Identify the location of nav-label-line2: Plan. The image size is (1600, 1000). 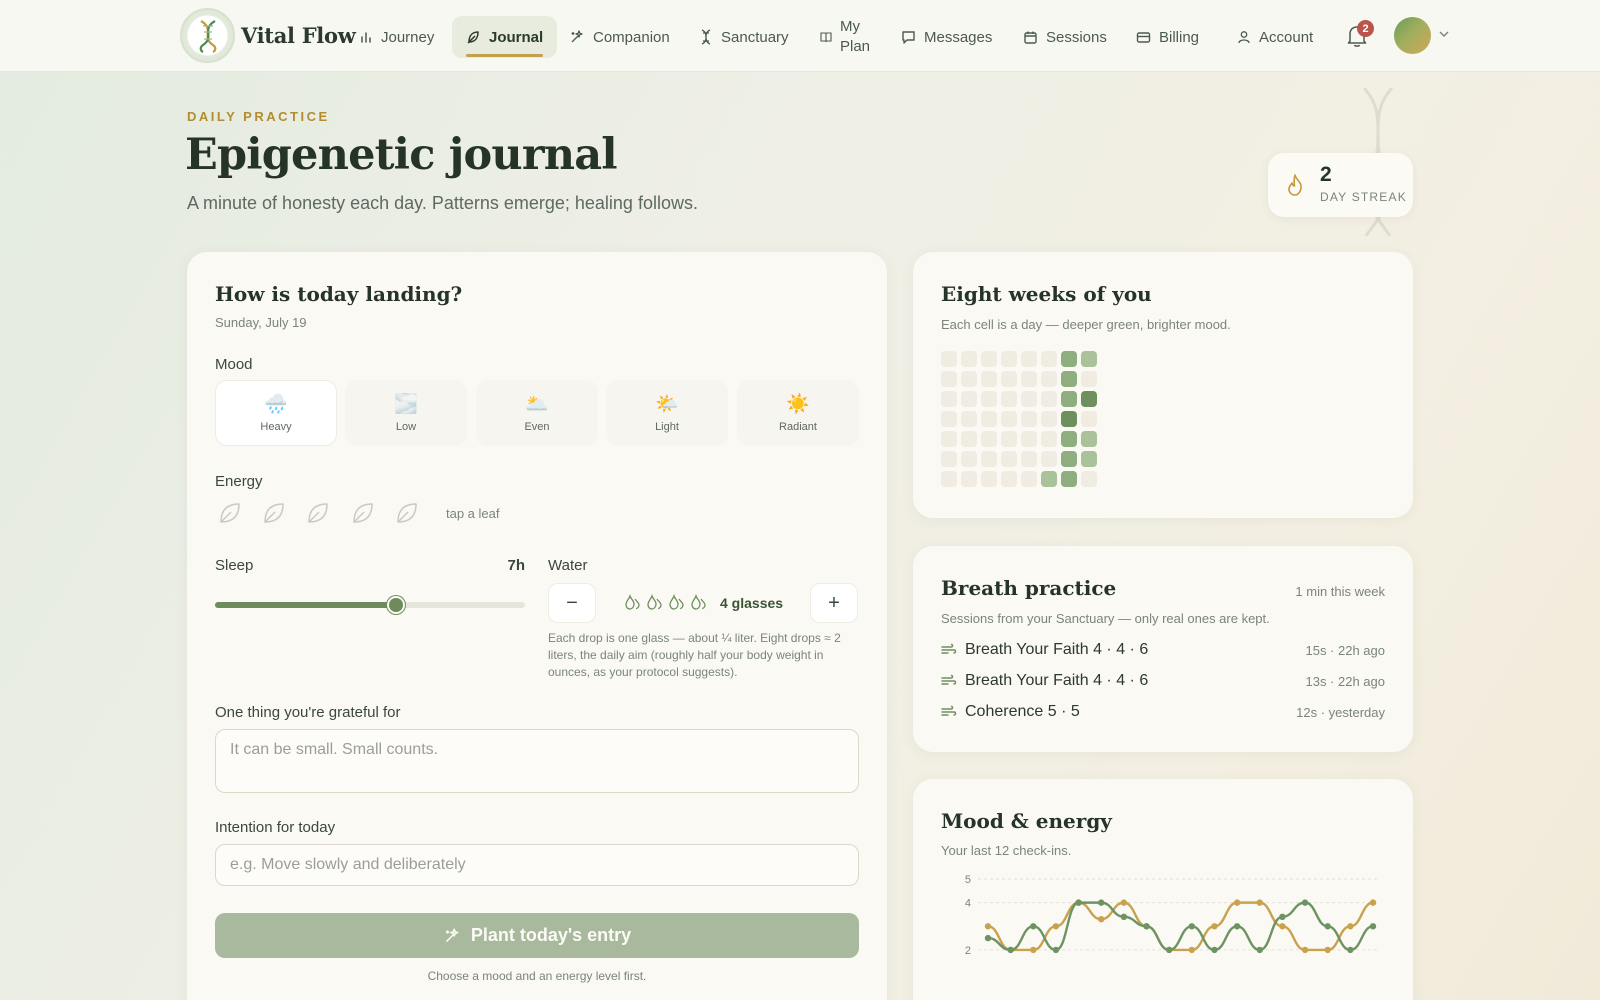
(855, 46).